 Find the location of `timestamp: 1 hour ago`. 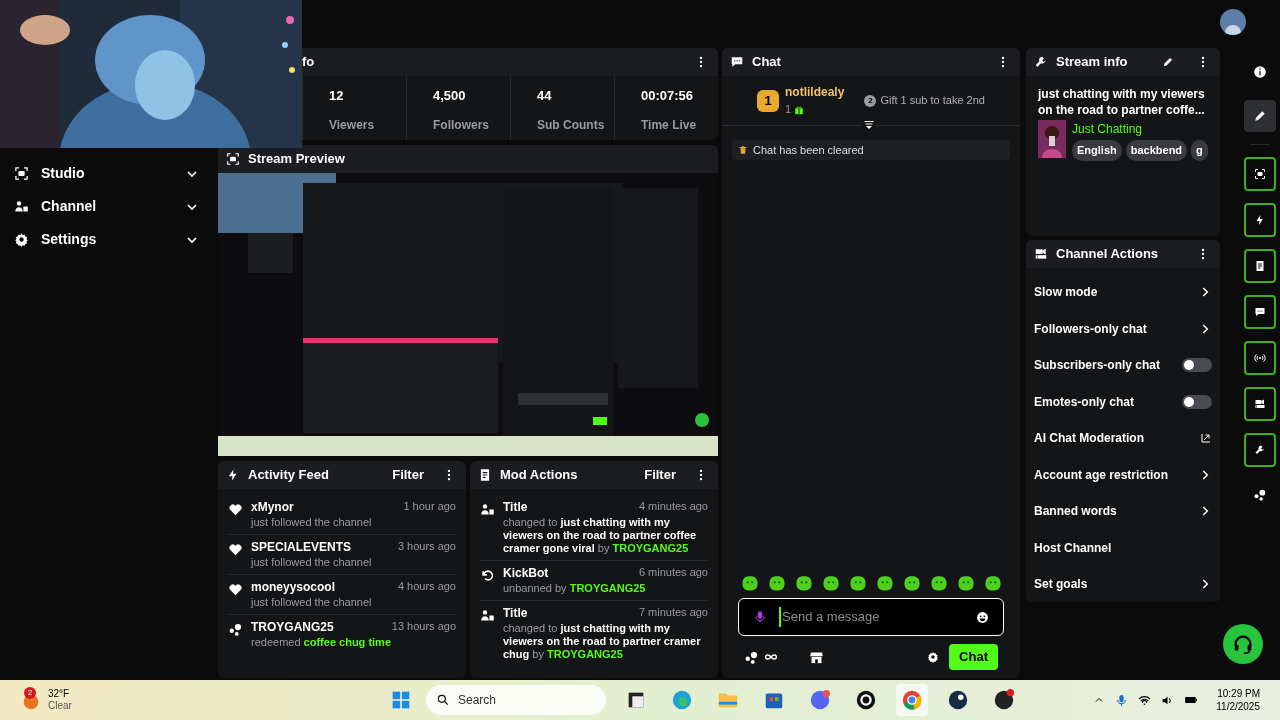

timestamp: 1 hour ago is located at coordinates (429, 506).